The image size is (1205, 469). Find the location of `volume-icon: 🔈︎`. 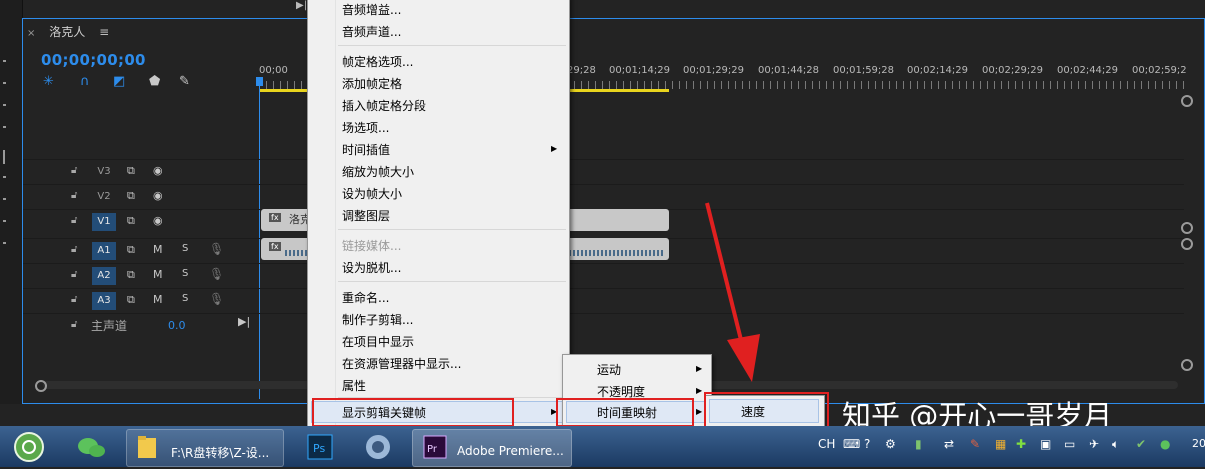

volume-icon: 🔈︎ is located at coordinates (1115, 444).